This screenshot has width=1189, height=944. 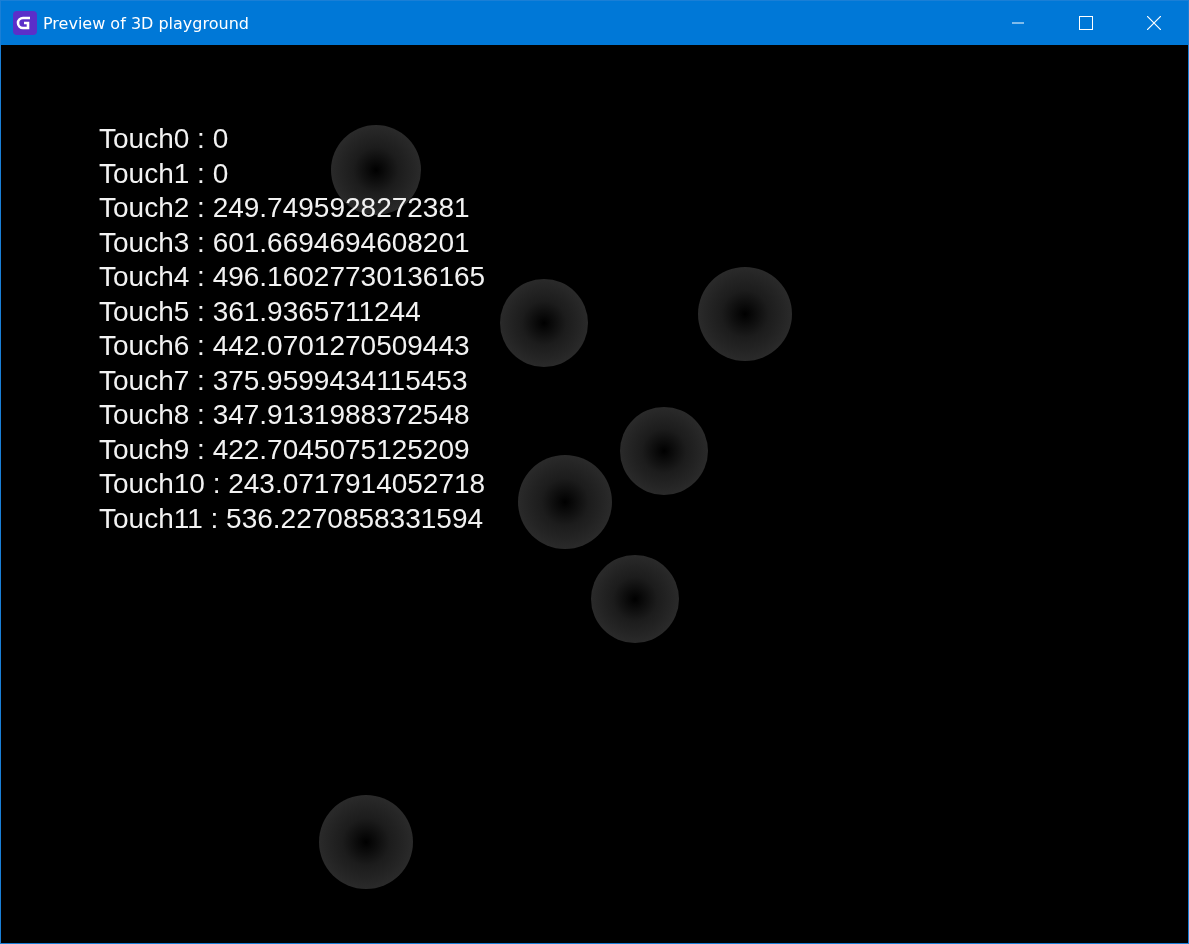 I want to click on window-title: Preview of 3D playground, so click(x=146, y=23).